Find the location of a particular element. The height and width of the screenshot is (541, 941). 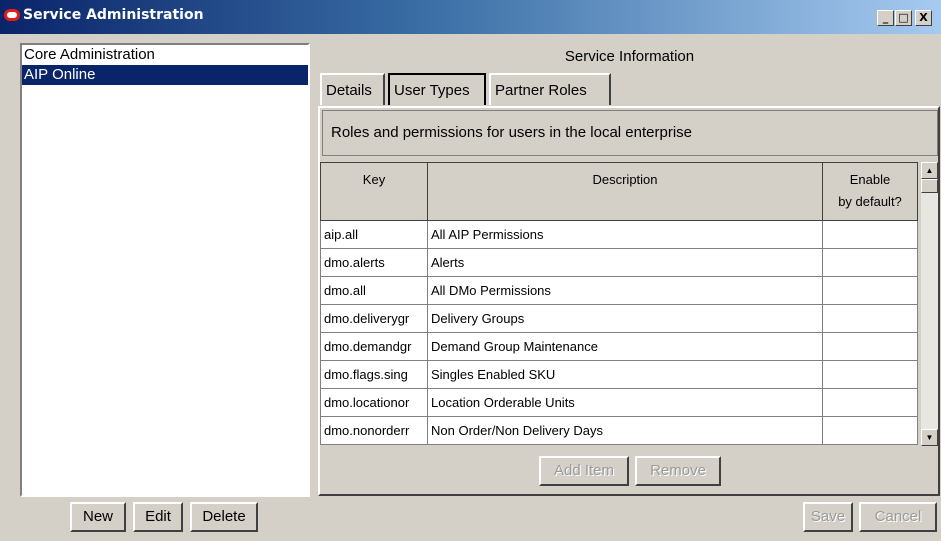

column-header-key: Key is located at coordinates (374, 191).